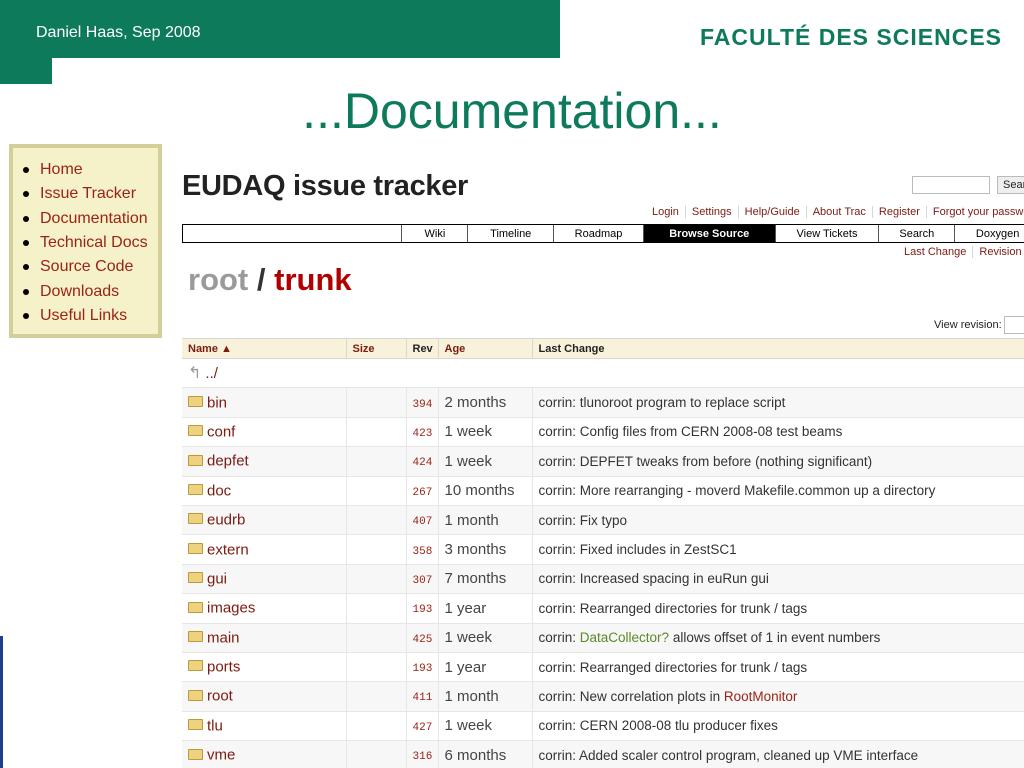  Describe the element at coordinates (711, 212) in the screenshot. I see `meta-link-settings: Settings` at that location.